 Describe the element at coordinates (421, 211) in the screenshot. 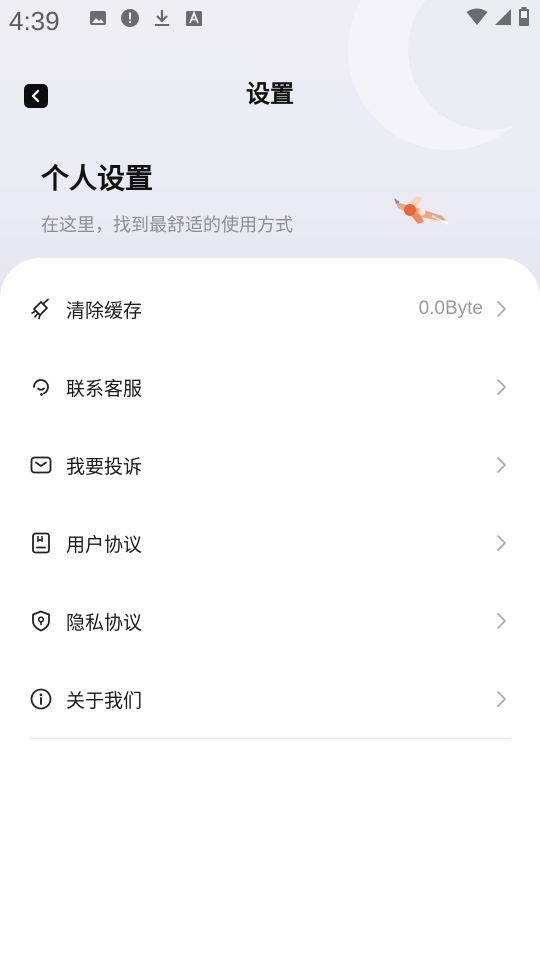

I see `rocket-illustration` at that location.